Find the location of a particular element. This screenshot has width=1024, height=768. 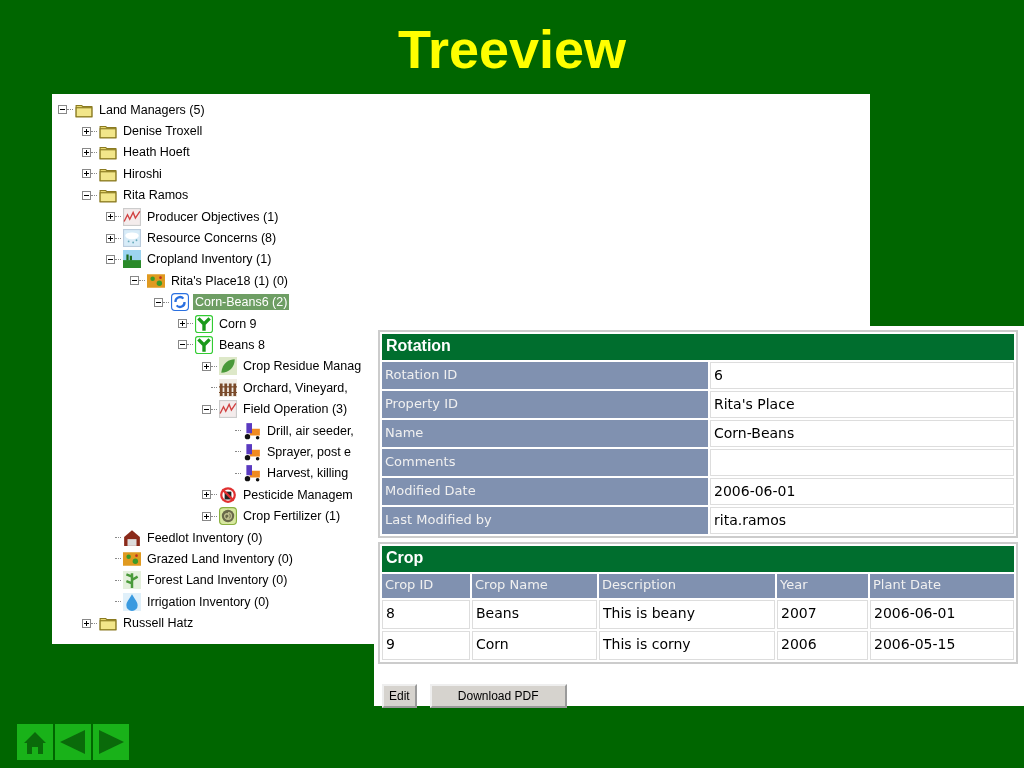

field-icon is located at coordinates (132, 259).